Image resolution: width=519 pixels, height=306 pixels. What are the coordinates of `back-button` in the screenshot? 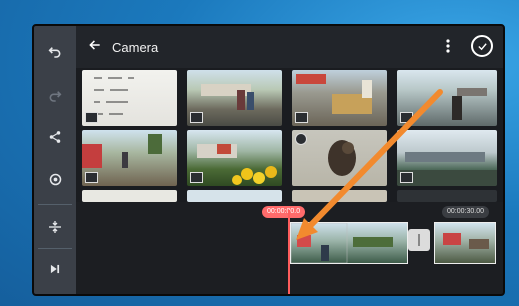 It's located at (97, 47).